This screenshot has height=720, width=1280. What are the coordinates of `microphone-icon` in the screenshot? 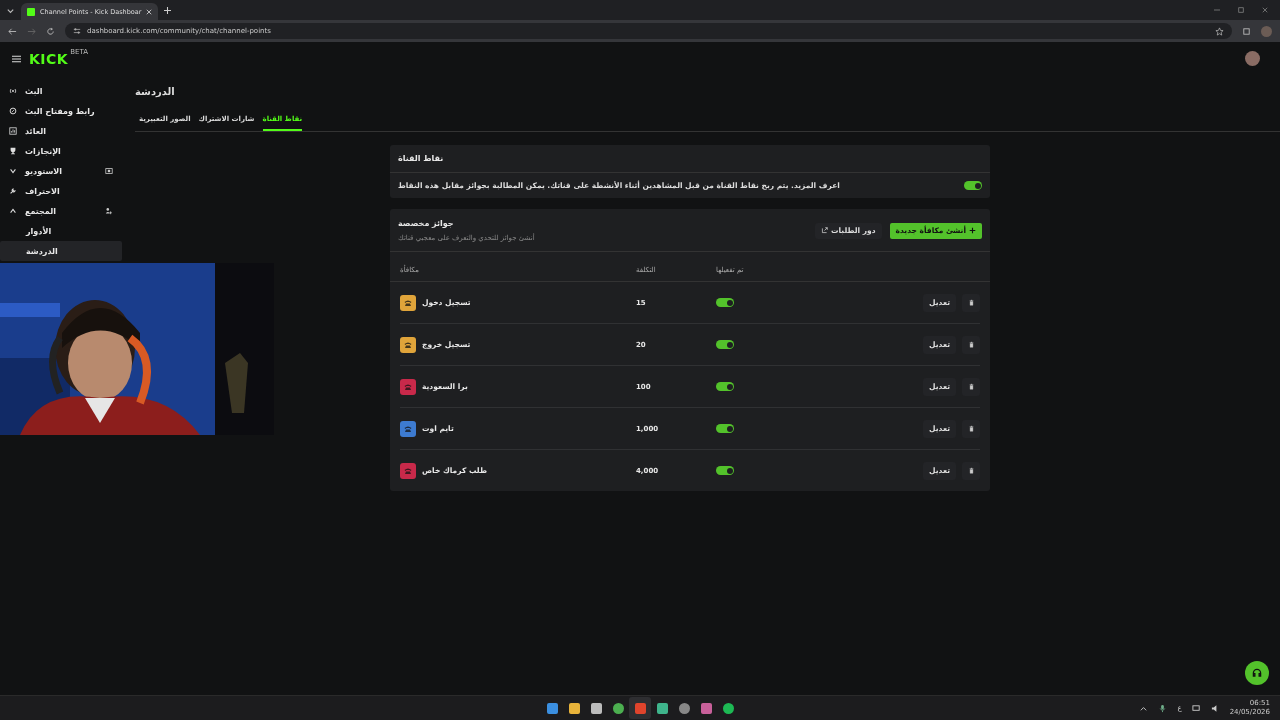 It's located at (1163, 708).